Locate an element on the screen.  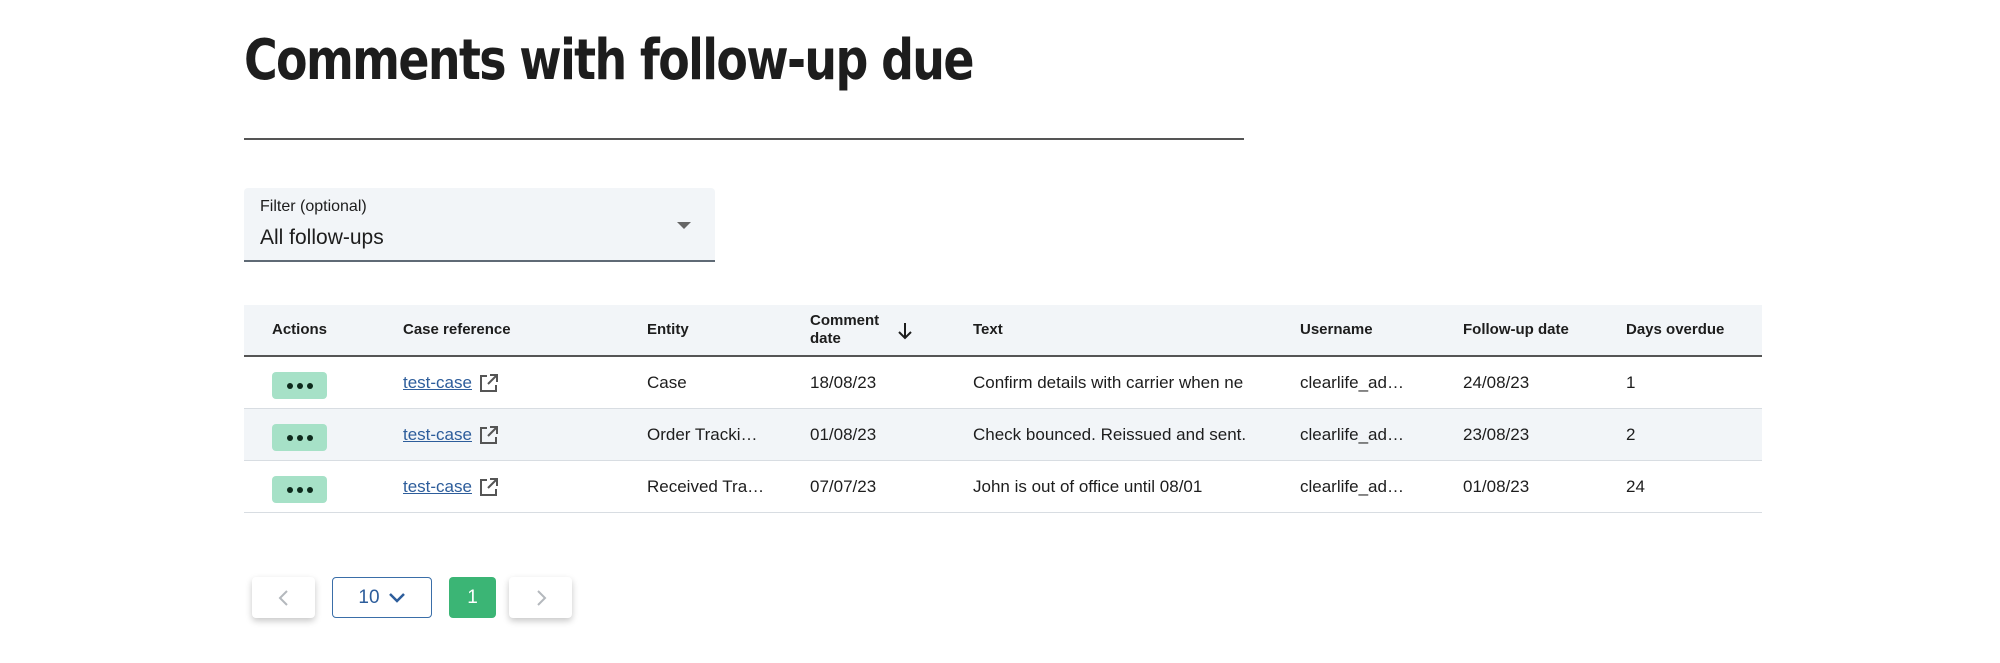
next-page-button is located at coordinates (540, 597).